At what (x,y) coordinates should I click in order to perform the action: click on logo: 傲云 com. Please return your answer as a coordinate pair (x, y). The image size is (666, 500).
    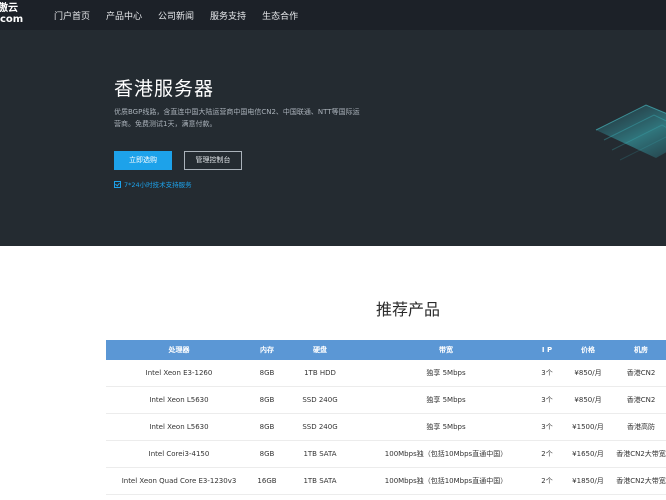
    Looking at the image, I should click on (15, 16).